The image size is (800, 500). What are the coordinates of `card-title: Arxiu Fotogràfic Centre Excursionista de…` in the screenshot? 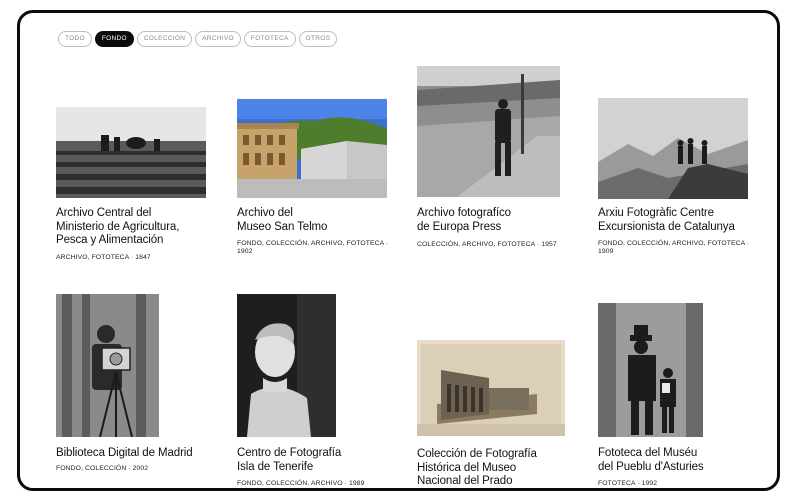 It's located at (683, 220).